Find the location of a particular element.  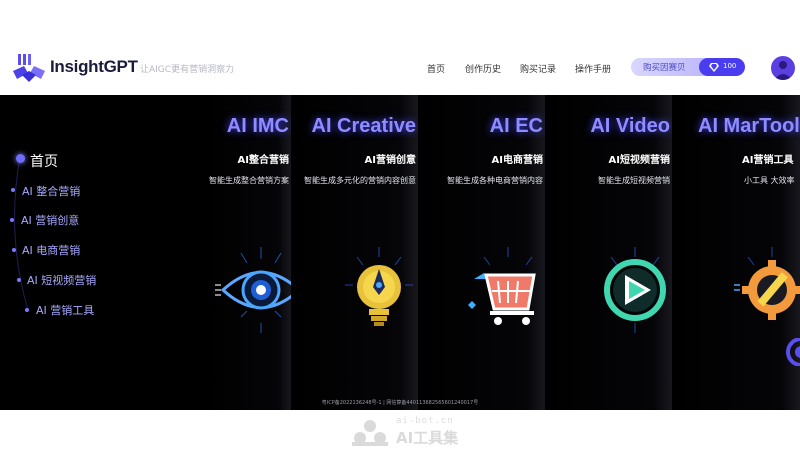

watermark-logo-icon is located at coordinates (370, 433).